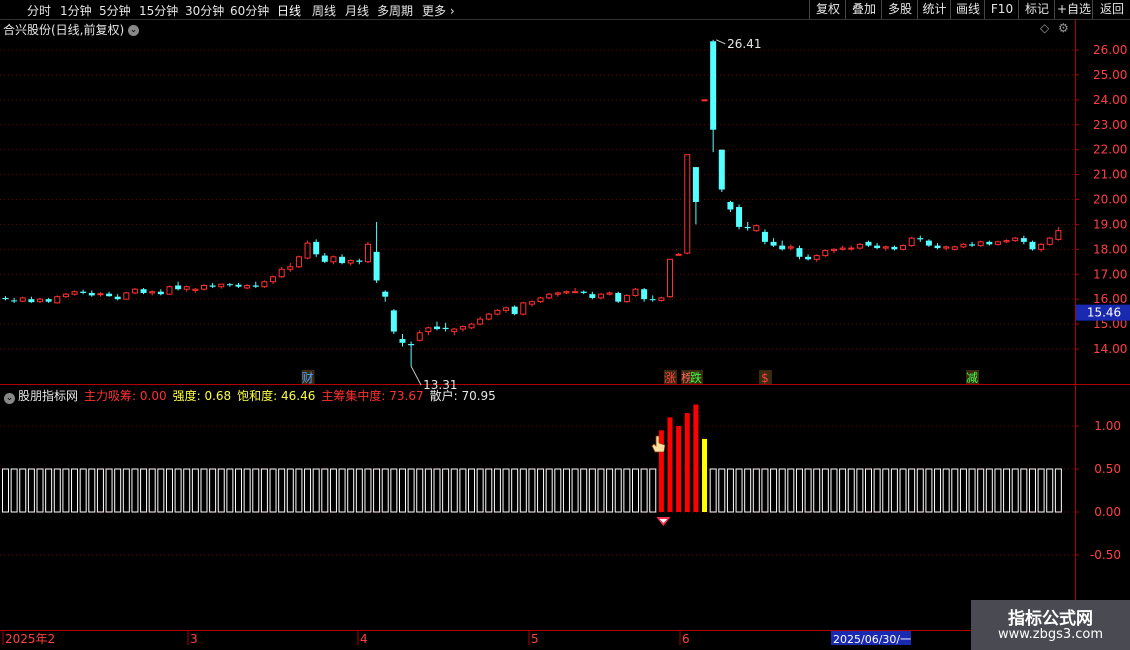 The width and height of the screenshot is (1130, 650). What do you see at coordinates (125, 396) in the screenshot?
I see `indicator-value-0: 主力吸筹: 0.00` at bounding box center [125, 396].